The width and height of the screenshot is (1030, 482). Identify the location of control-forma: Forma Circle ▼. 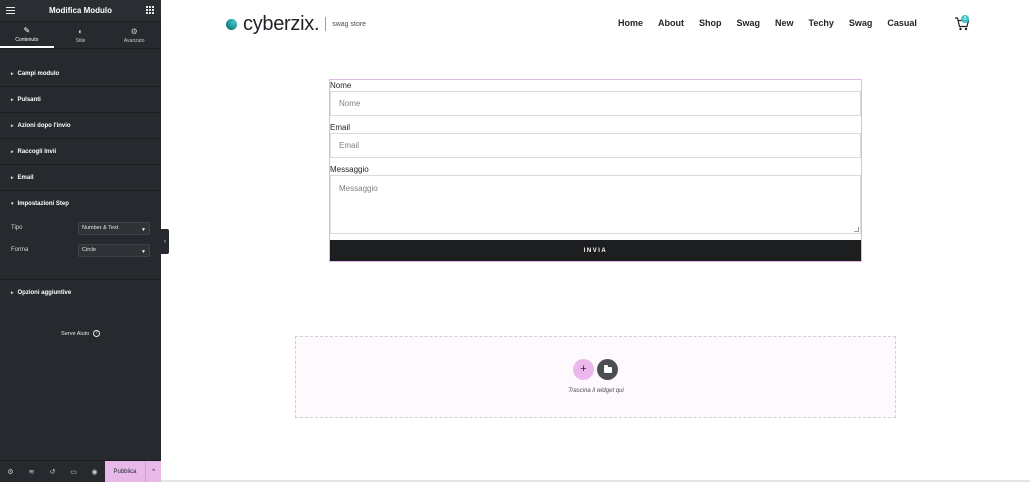
(80, 250).